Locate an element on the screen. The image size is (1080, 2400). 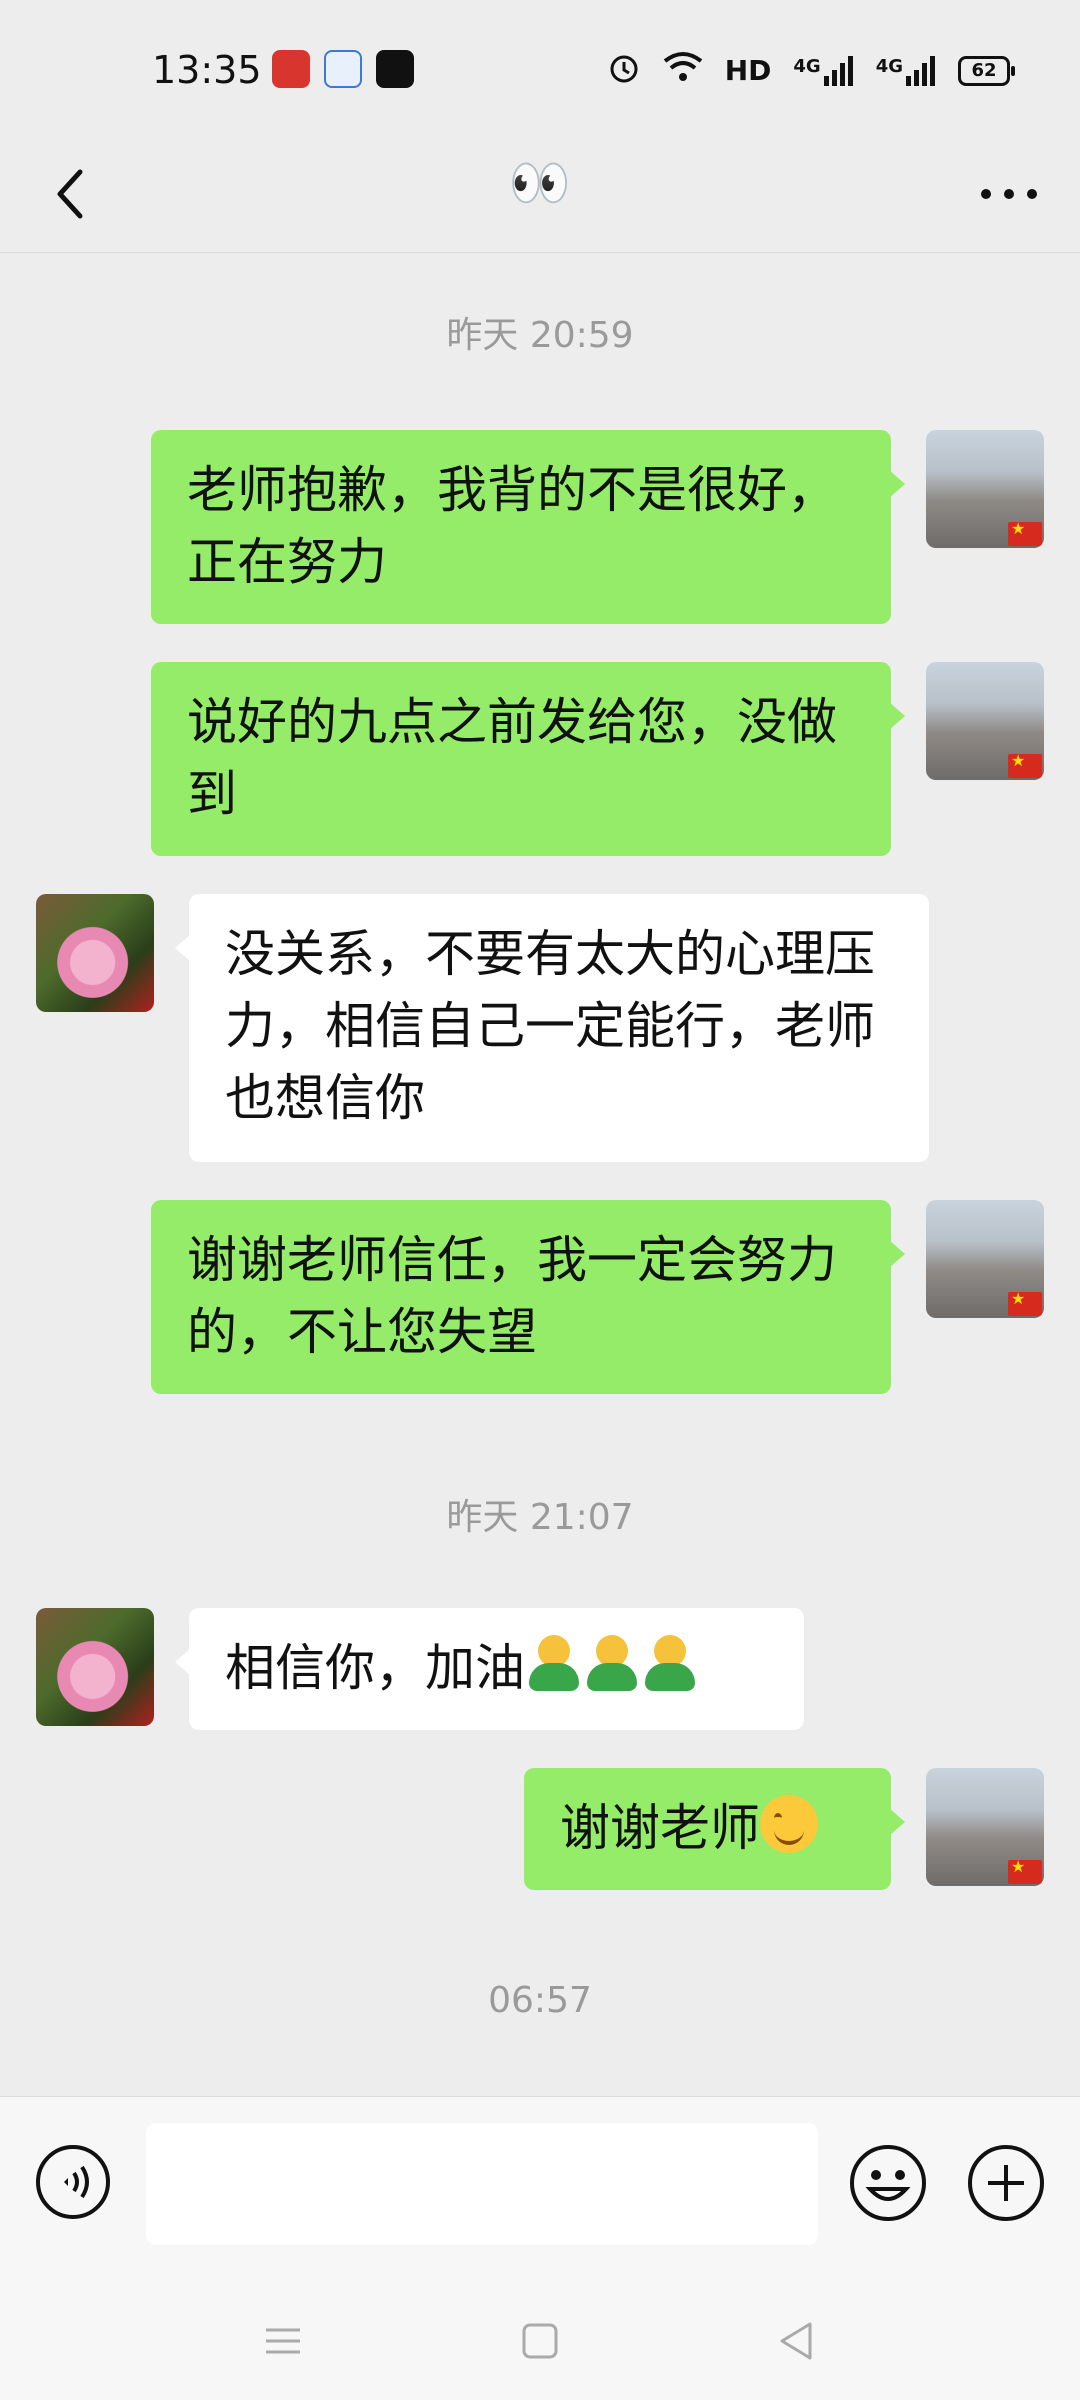
status-indicators: HD 4G 4G 62 is located at coordinates (811, 70).